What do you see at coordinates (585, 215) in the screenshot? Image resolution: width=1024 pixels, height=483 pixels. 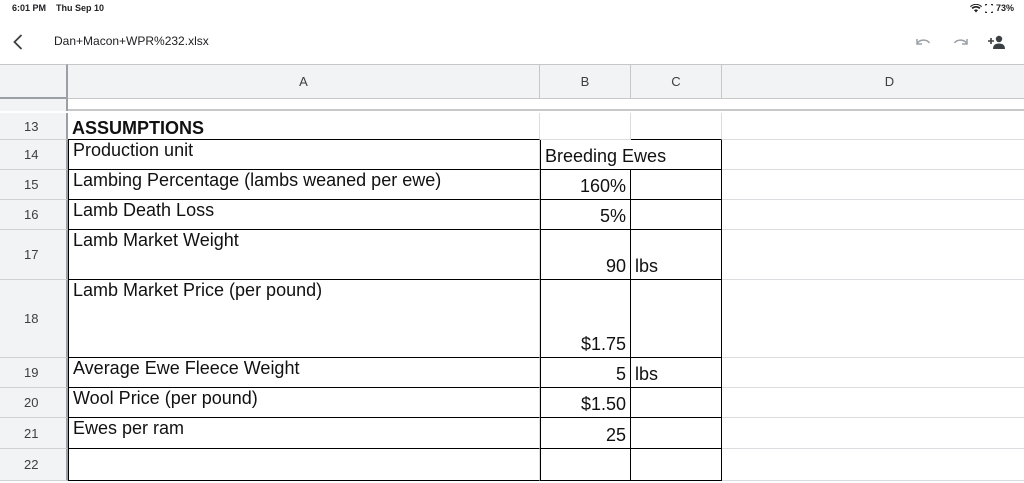 I see `cell-b16: 5%` at bounding box center [585, 215].